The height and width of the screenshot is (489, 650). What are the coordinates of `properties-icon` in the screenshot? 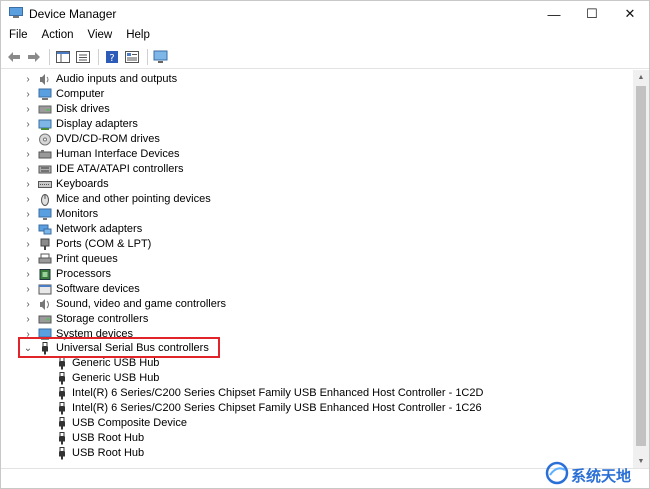 It's located at (132, 57).